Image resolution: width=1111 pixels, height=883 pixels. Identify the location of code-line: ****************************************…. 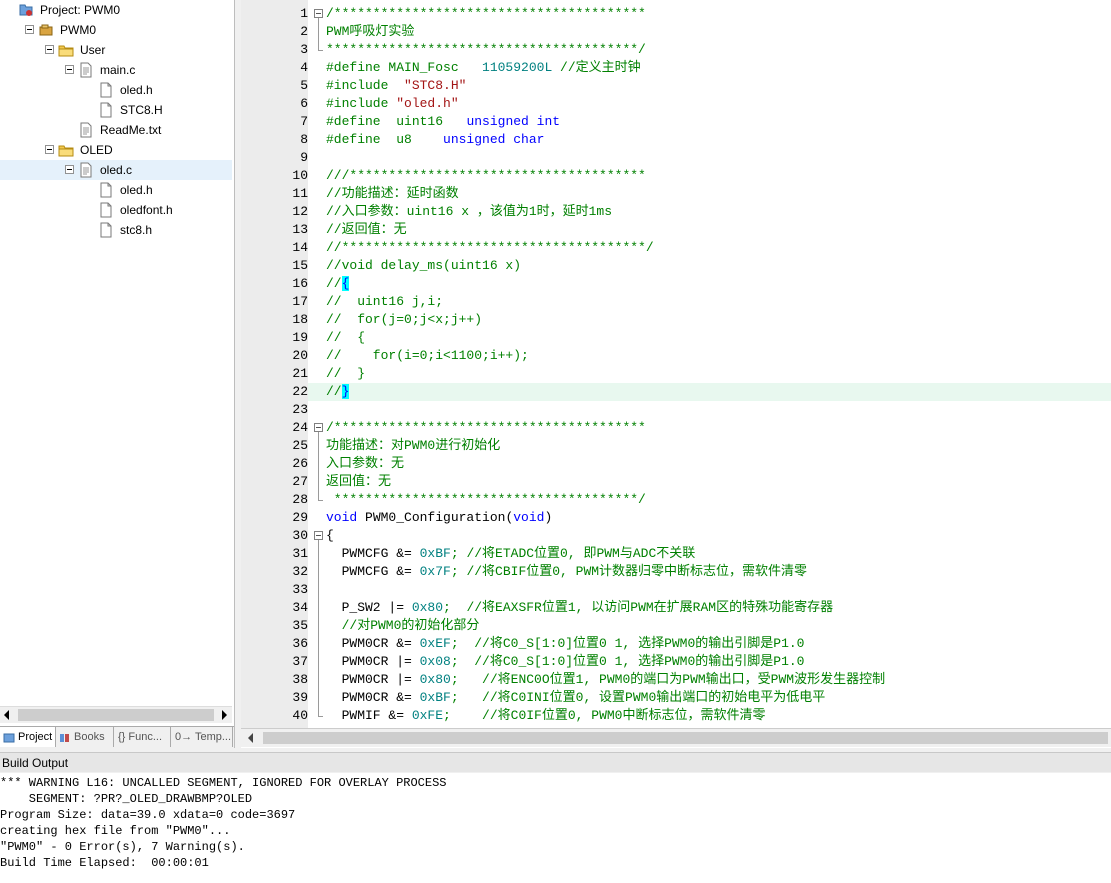
(486, 50).